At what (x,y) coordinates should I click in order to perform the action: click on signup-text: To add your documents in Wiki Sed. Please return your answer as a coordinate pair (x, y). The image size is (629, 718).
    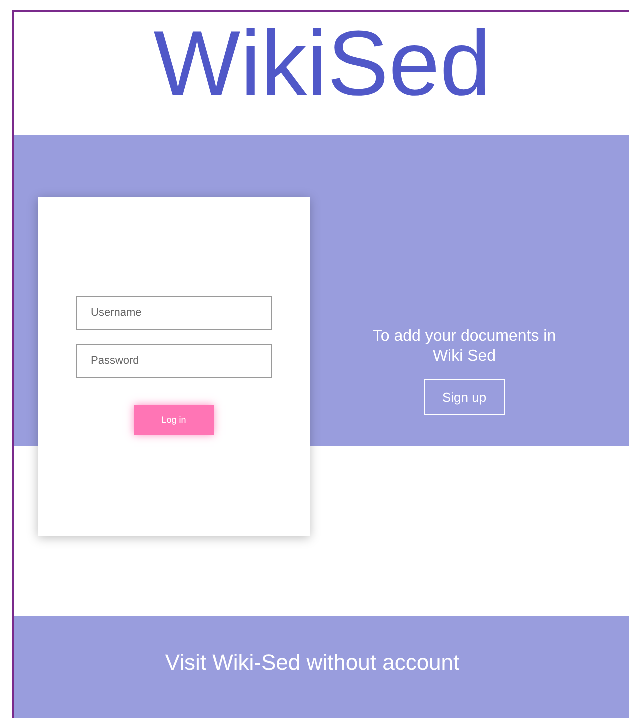
    Looking at the image, I should click on (465, 347).